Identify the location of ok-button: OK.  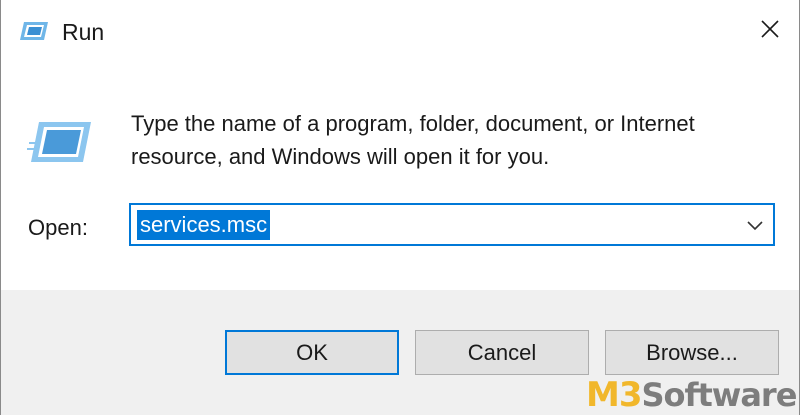
(312, 352).